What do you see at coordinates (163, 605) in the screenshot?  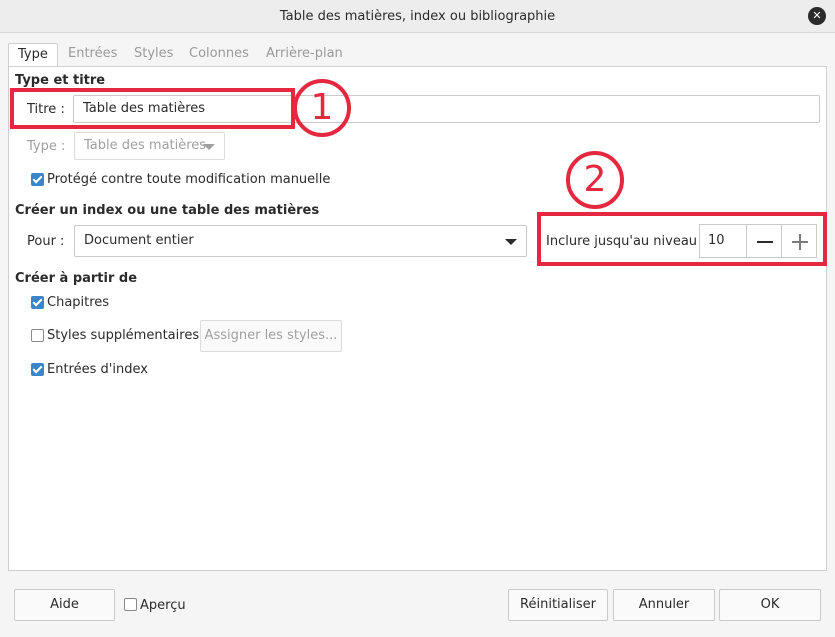 I see `preview-label: Aperçu` at bounding box center [163, 605].